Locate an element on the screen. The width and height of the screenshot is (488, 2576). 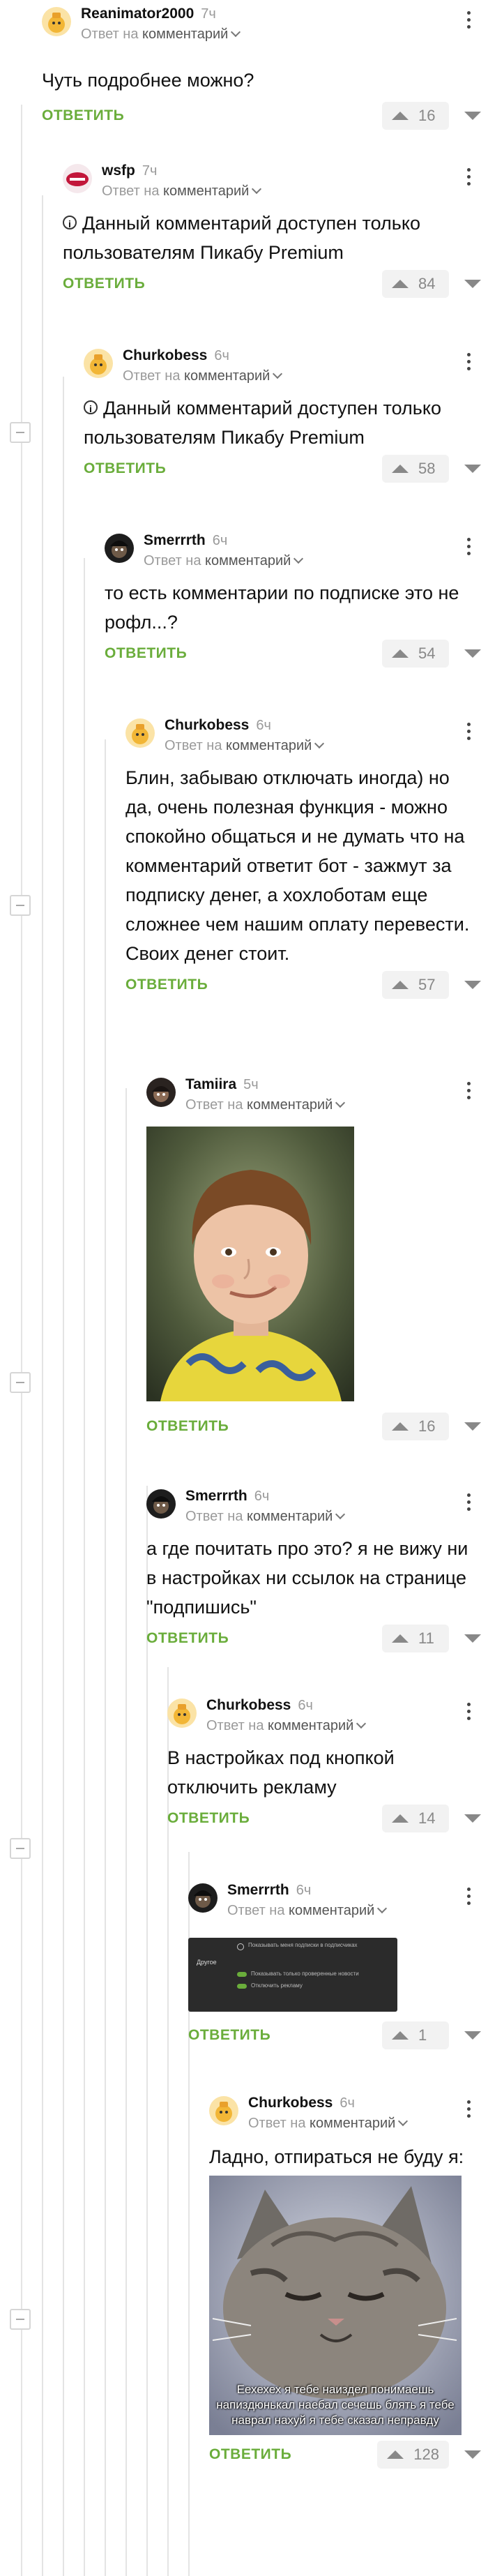
comment-header: Churkobess 6ч Ответ на комментарий is located at coordinates (324, 1715).